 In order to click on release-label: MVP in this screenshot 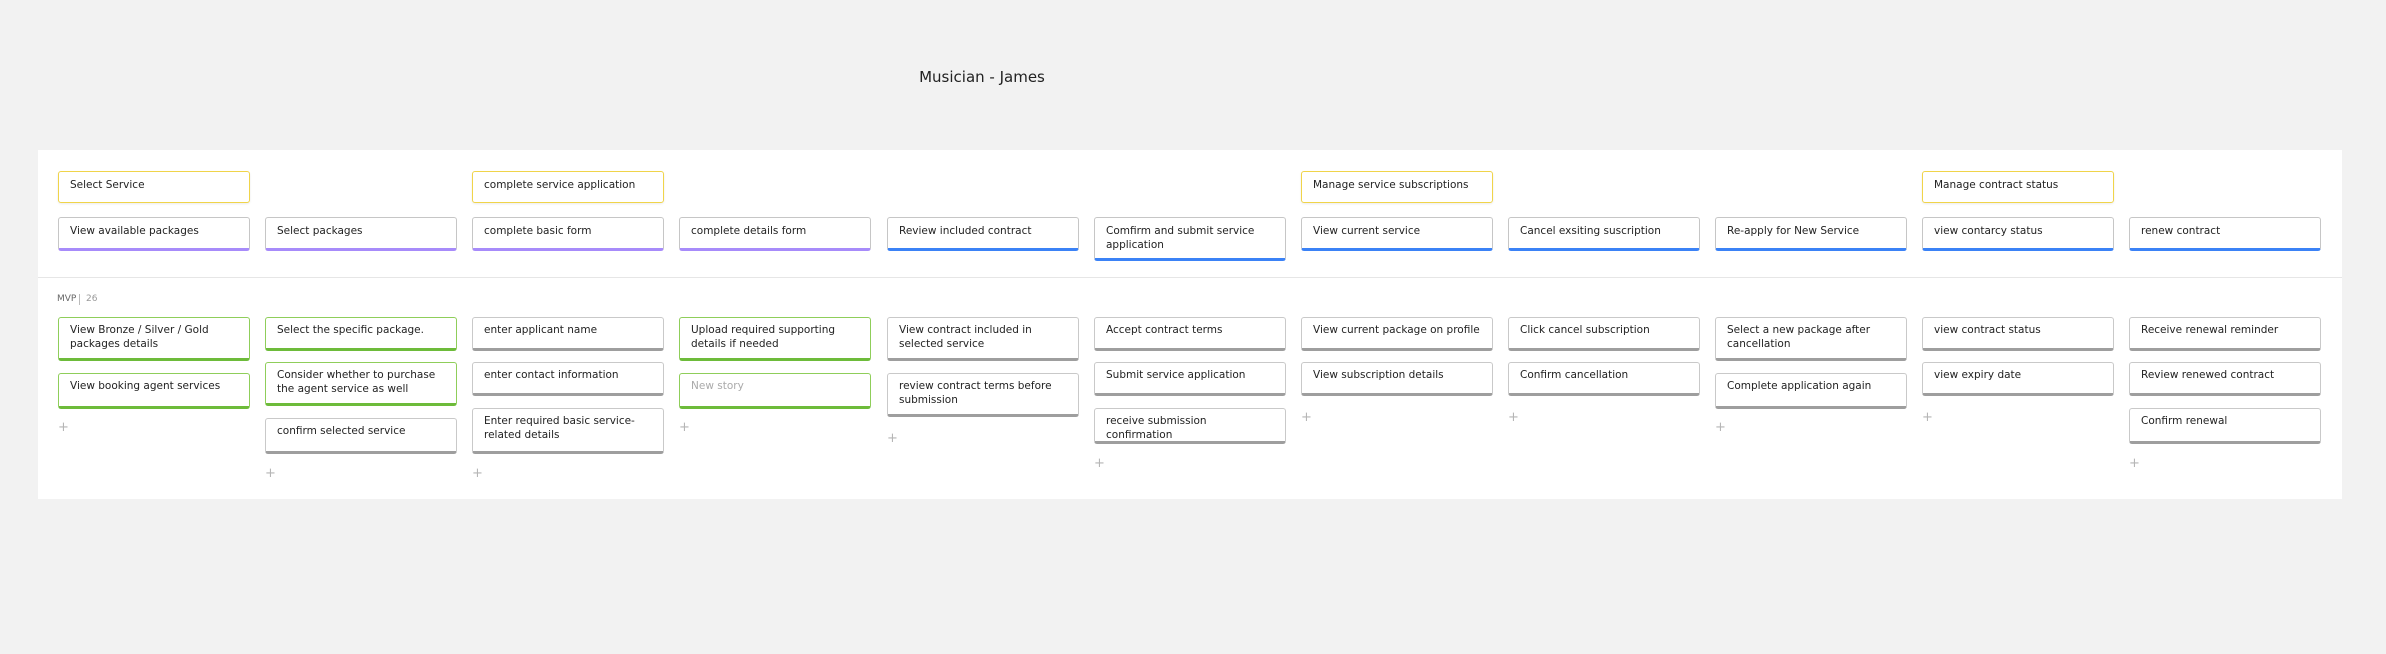, I will do `click(66, 299)`.